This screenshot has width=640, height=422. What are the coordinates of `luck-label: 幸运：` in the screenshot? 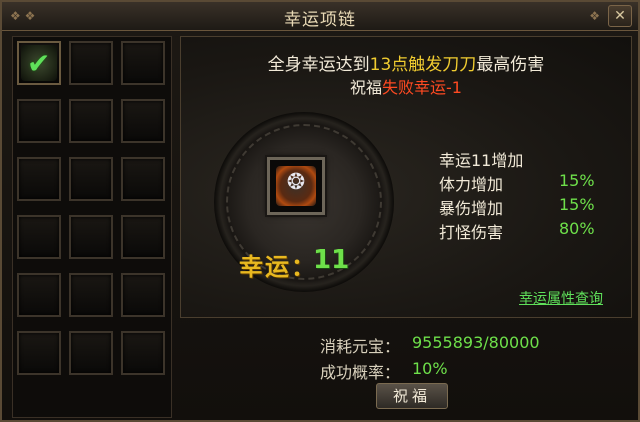 It's located at (278, 267).